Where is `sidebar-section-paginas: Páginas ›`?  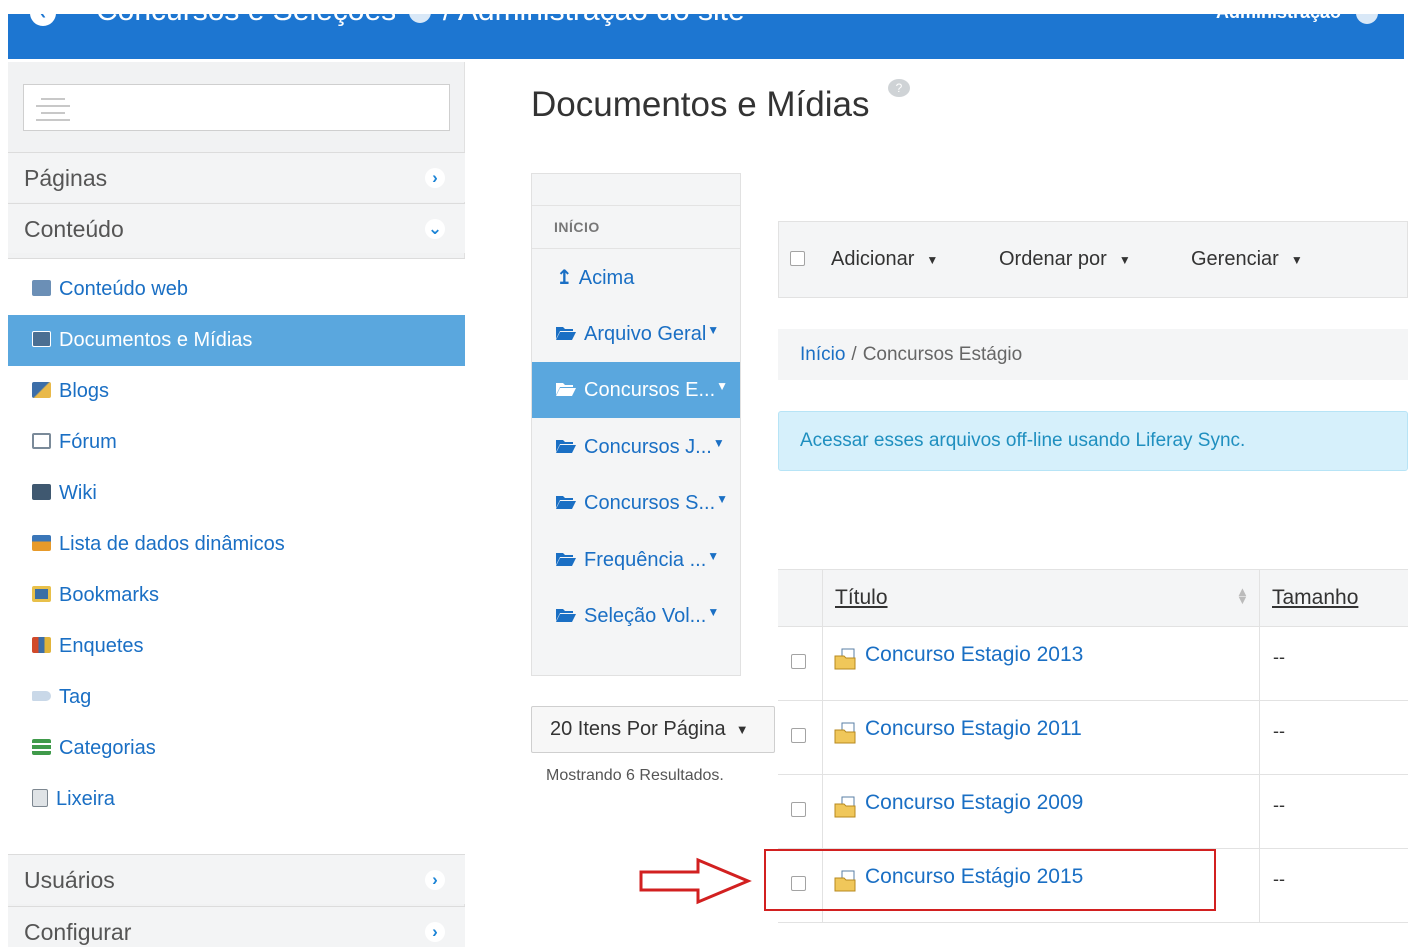
sidebar-section-paginas: Páginas › is located at coordinates (236, 177).